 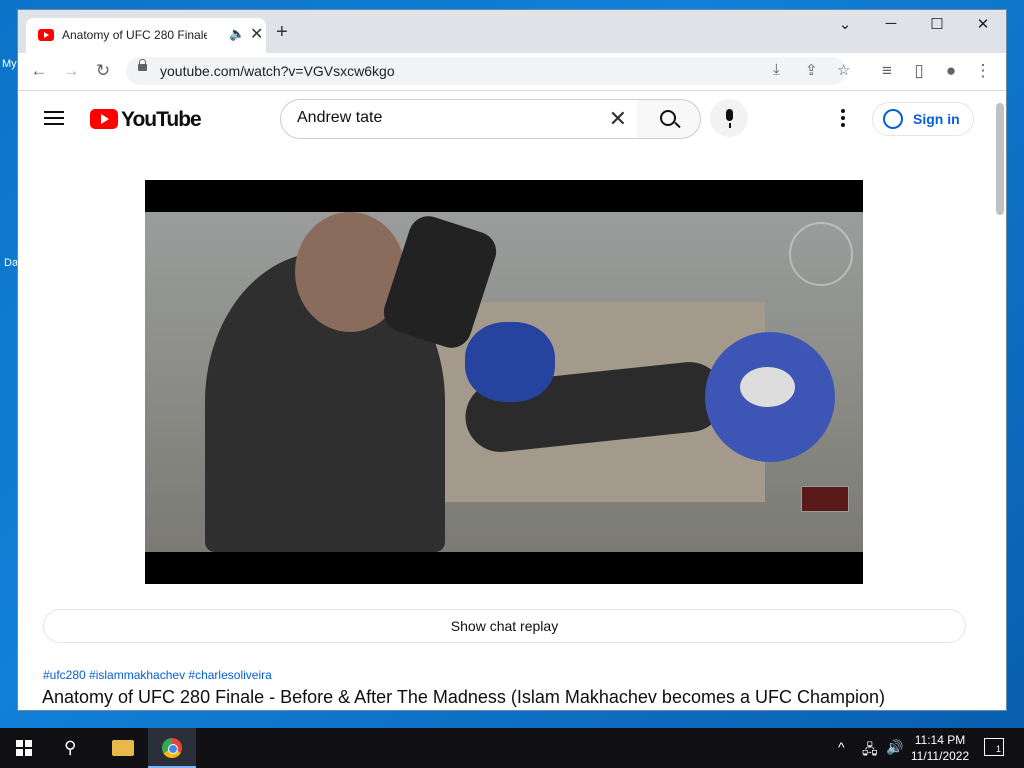 I want to click on account-icon, so click(x=893, y=119).